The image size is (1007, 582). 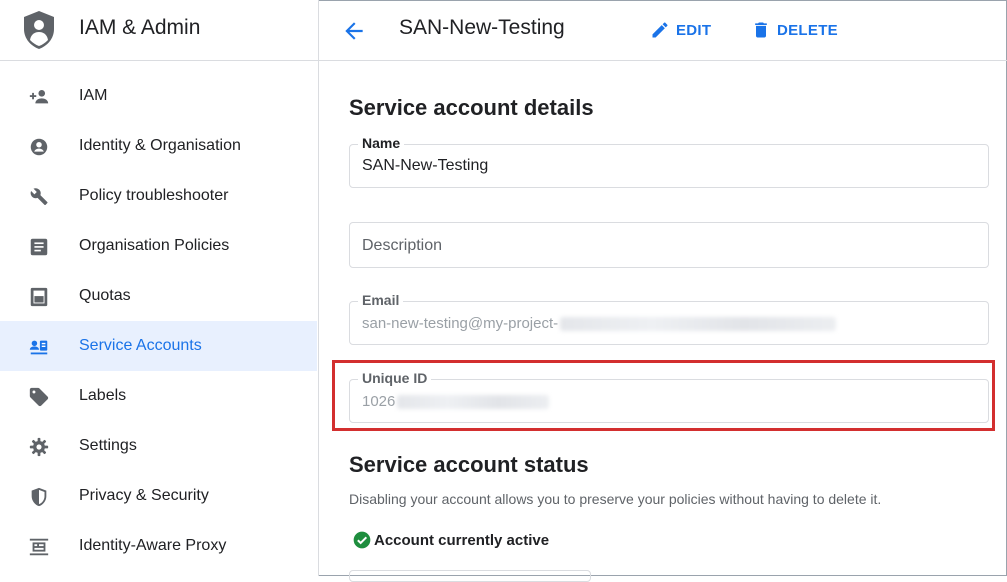 What do you see at coordinates (663, 395) in the screenshot?
I see `unique-id-highlight-box` at bounding box center [663, 395].